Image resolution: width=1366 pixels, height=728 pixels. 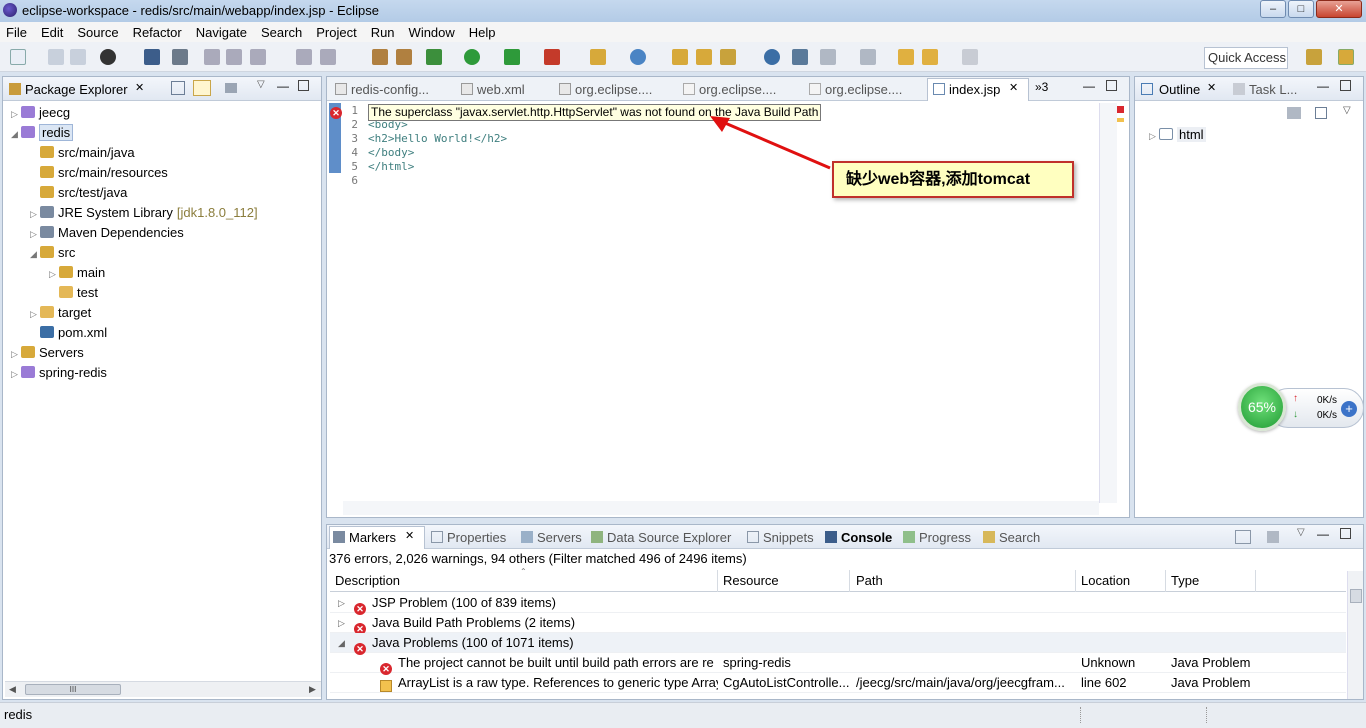 I want to click on tree-item: ▷ Servers, so click(x=47, y=353).